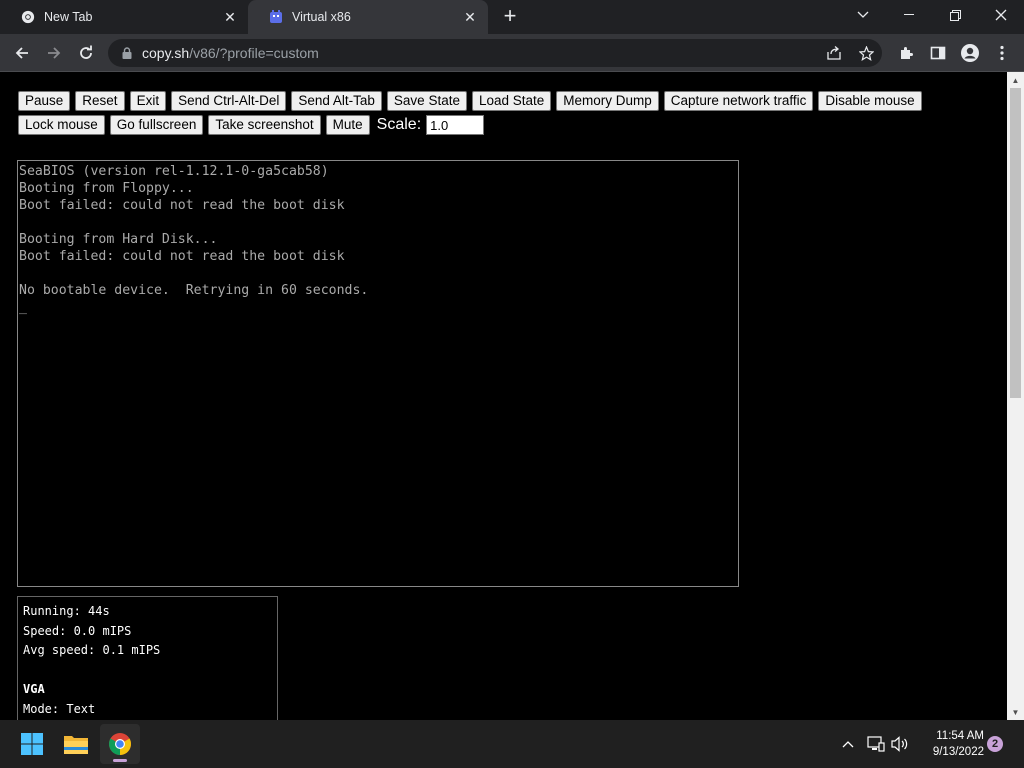 This screenshot has width=1024, height=768. Describe the element at coordinates (958, 752) in the screenshot. I see `clock-date: 9/13/2022` at that location.